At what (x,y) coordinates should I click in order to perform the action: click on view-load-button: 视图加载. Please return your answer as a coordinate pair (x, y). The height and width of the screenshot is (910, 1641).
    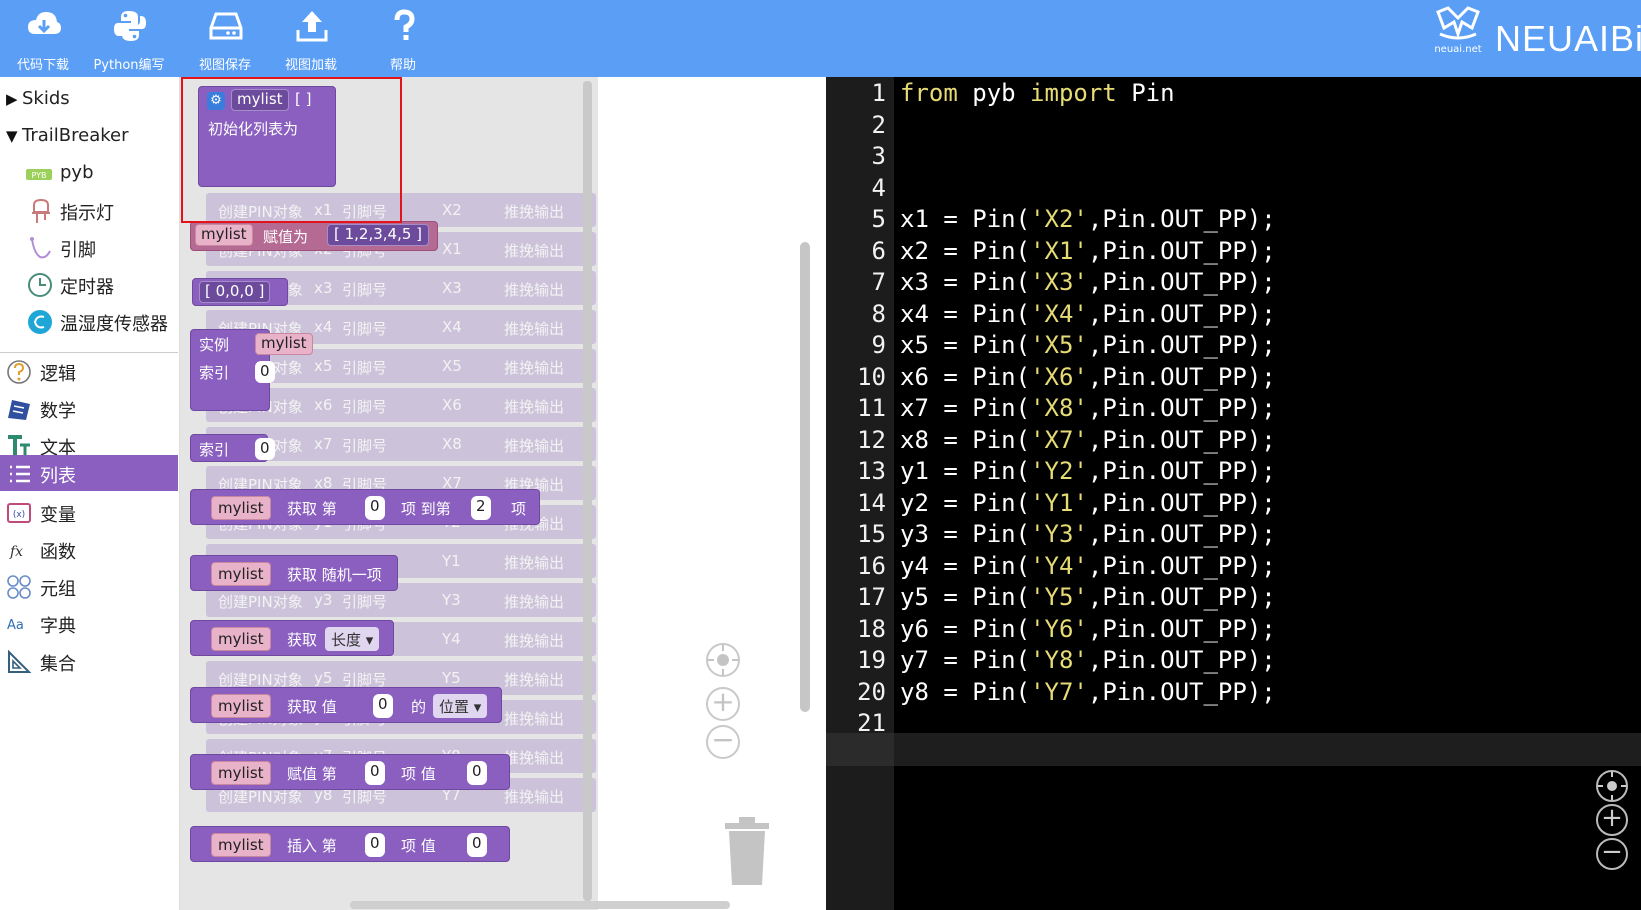
    Looking at the image, I should click on (311, 38).